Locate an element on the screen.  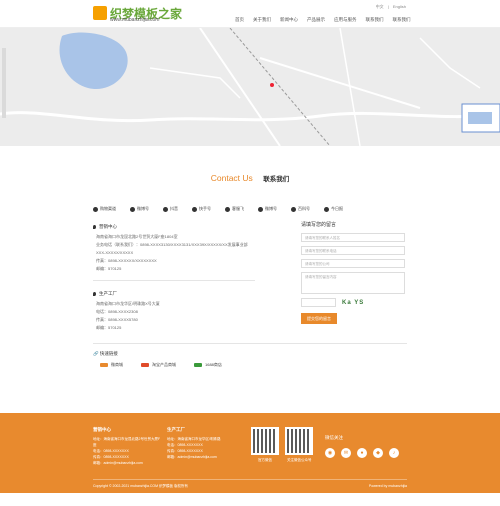
nav-home: 首页 is located at coordinates (239, 20).